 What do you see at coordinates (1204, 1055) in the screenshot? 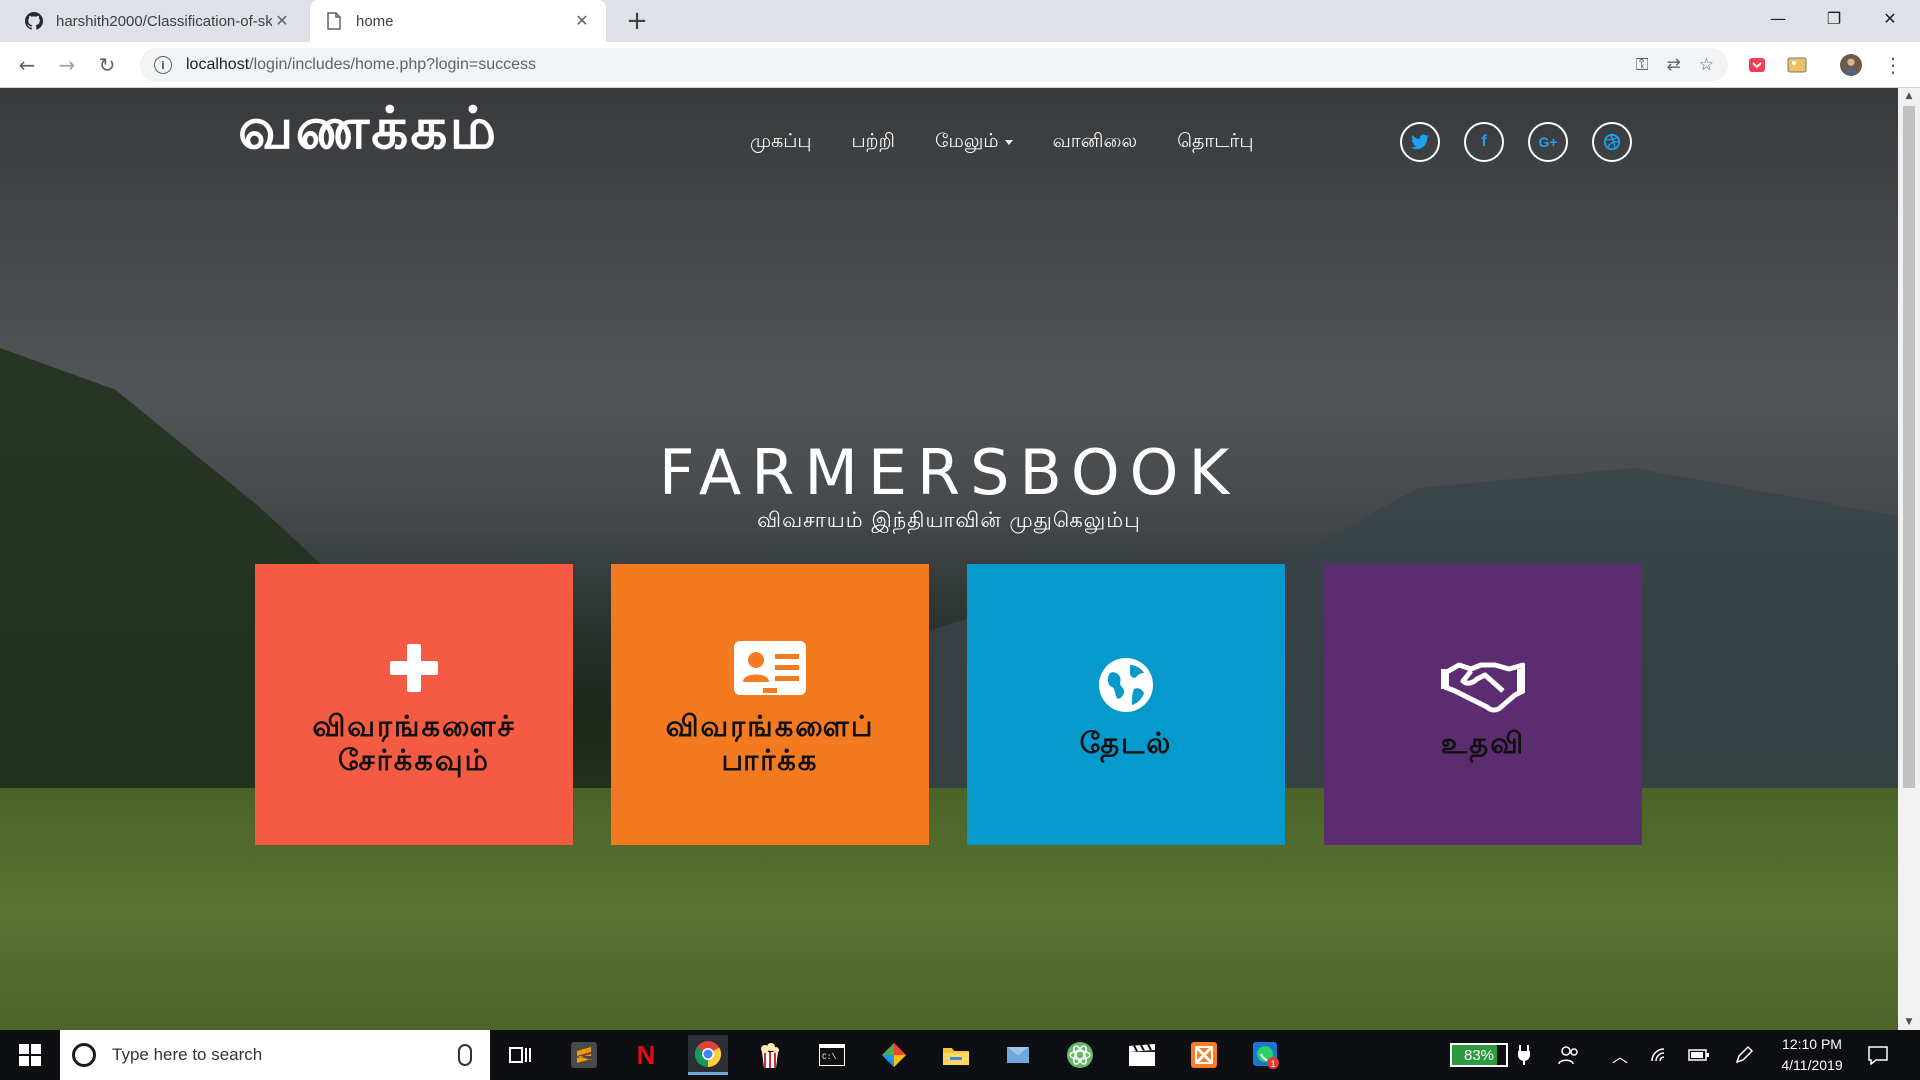
I see `xampp-icon` at bounding box center [1204, 1055].